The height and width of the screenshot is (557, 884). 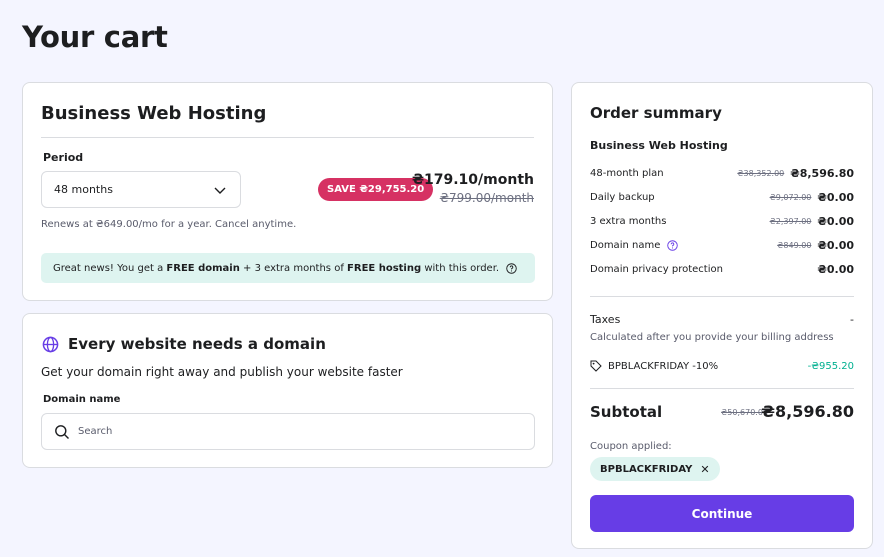 I want to click on order-summary-title: Order summary, so click(x=656, y=113).